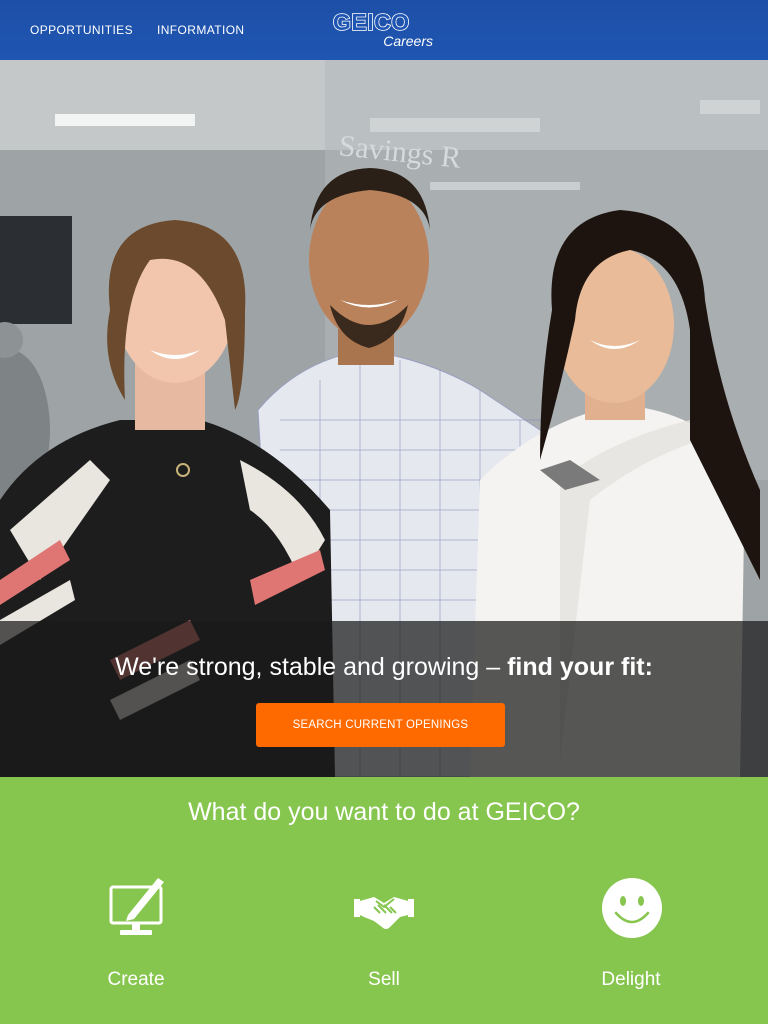 This screenshot has height=1024, width=768. What do you see at coordinates (631, 979) in the screenshot?
I see `delight-label: Delight` at bounding box center [631, 979].